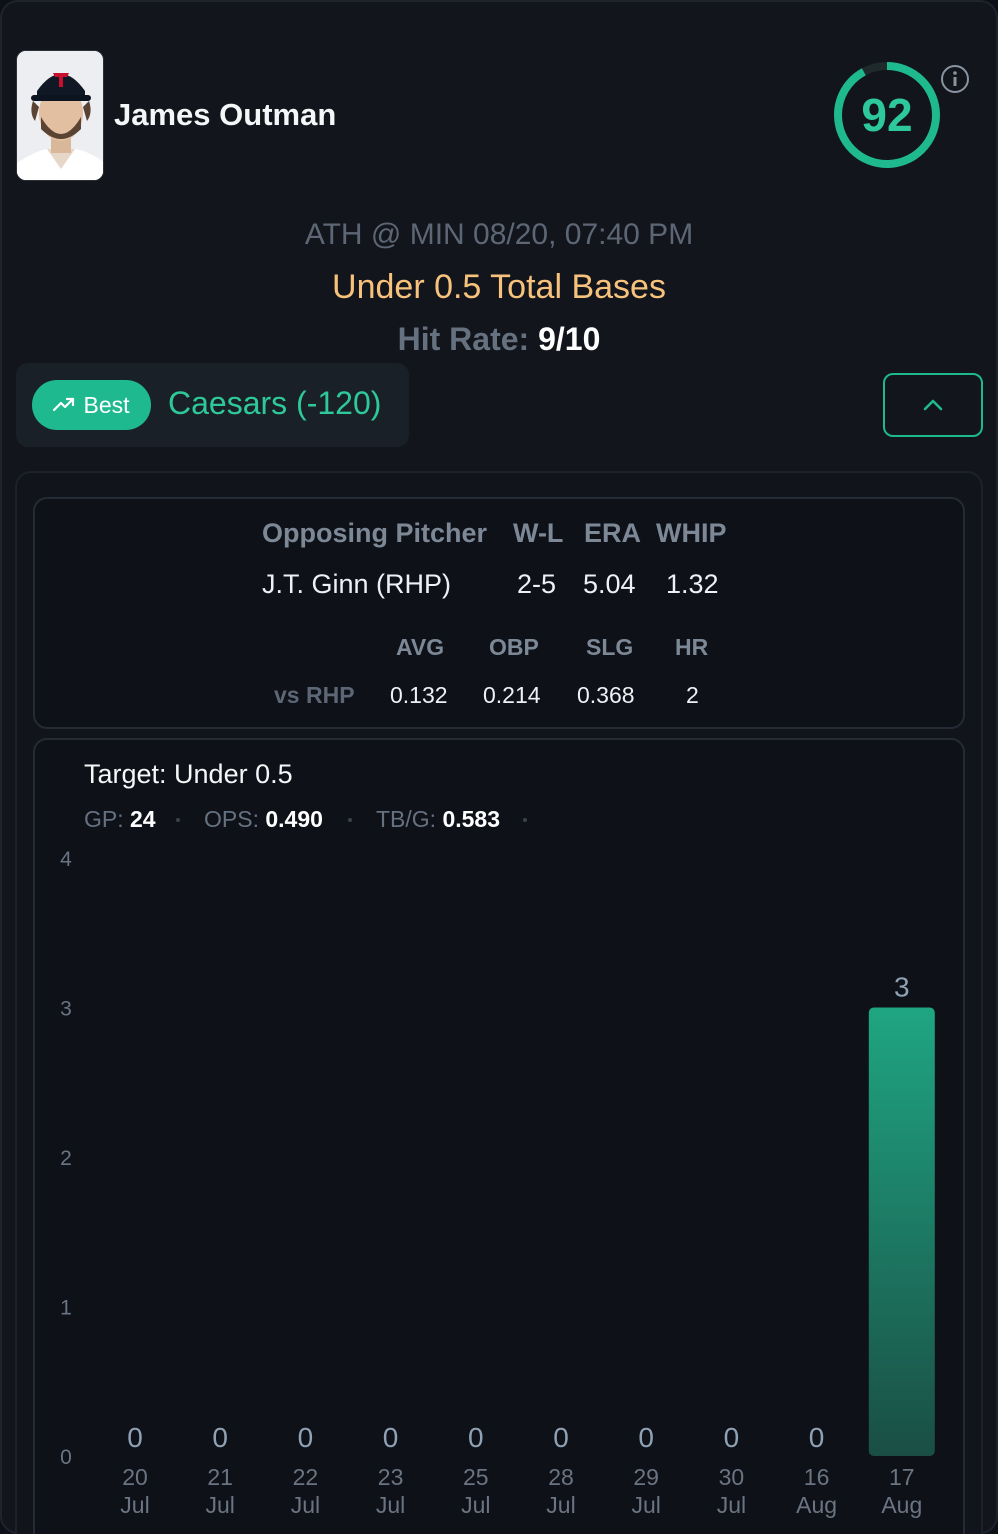  What do you see at coordinates (902, 1477) in the screenshot?
I see `x-tick-day: 17` at bounding box center [902, 1477].